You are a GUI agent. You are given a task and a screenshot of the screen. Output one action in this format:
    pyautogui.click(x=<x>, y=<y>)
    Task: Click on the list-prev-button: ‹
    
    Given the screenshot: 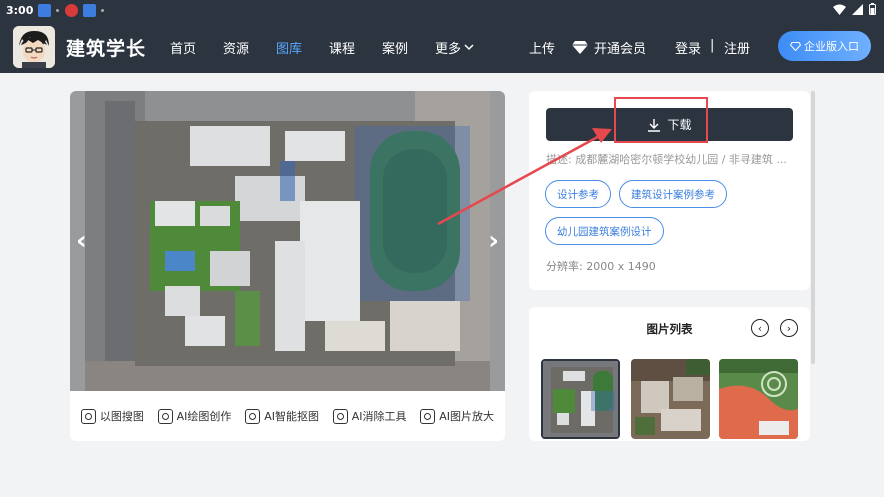 What is the action you would take?
    pyautogui.click(x=760, y=328)
    